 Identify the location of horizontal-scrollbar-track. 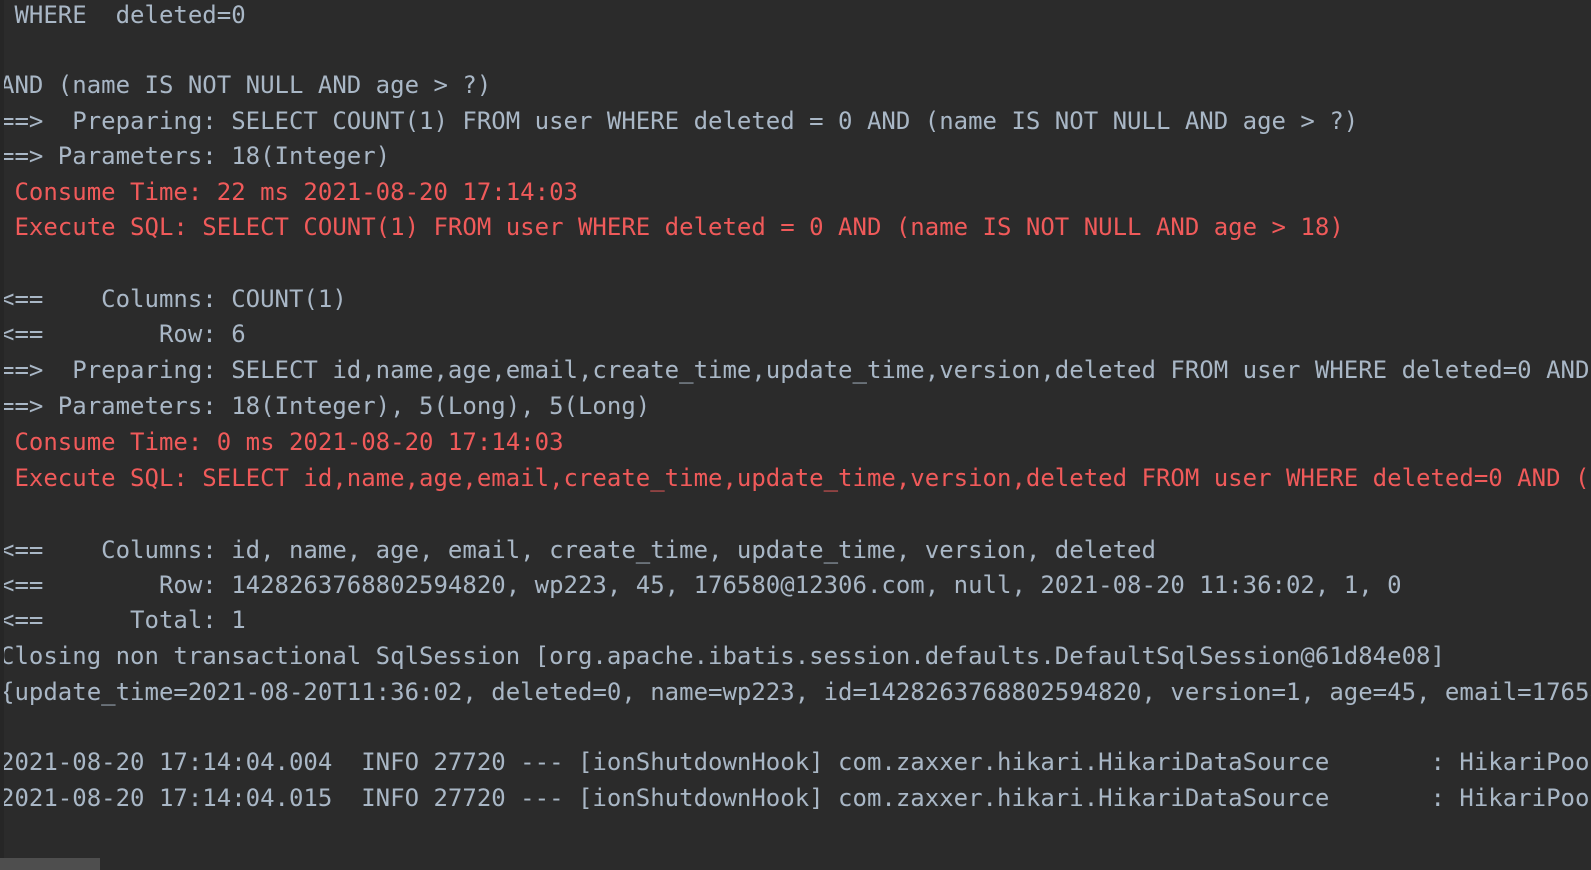
(795, 864).